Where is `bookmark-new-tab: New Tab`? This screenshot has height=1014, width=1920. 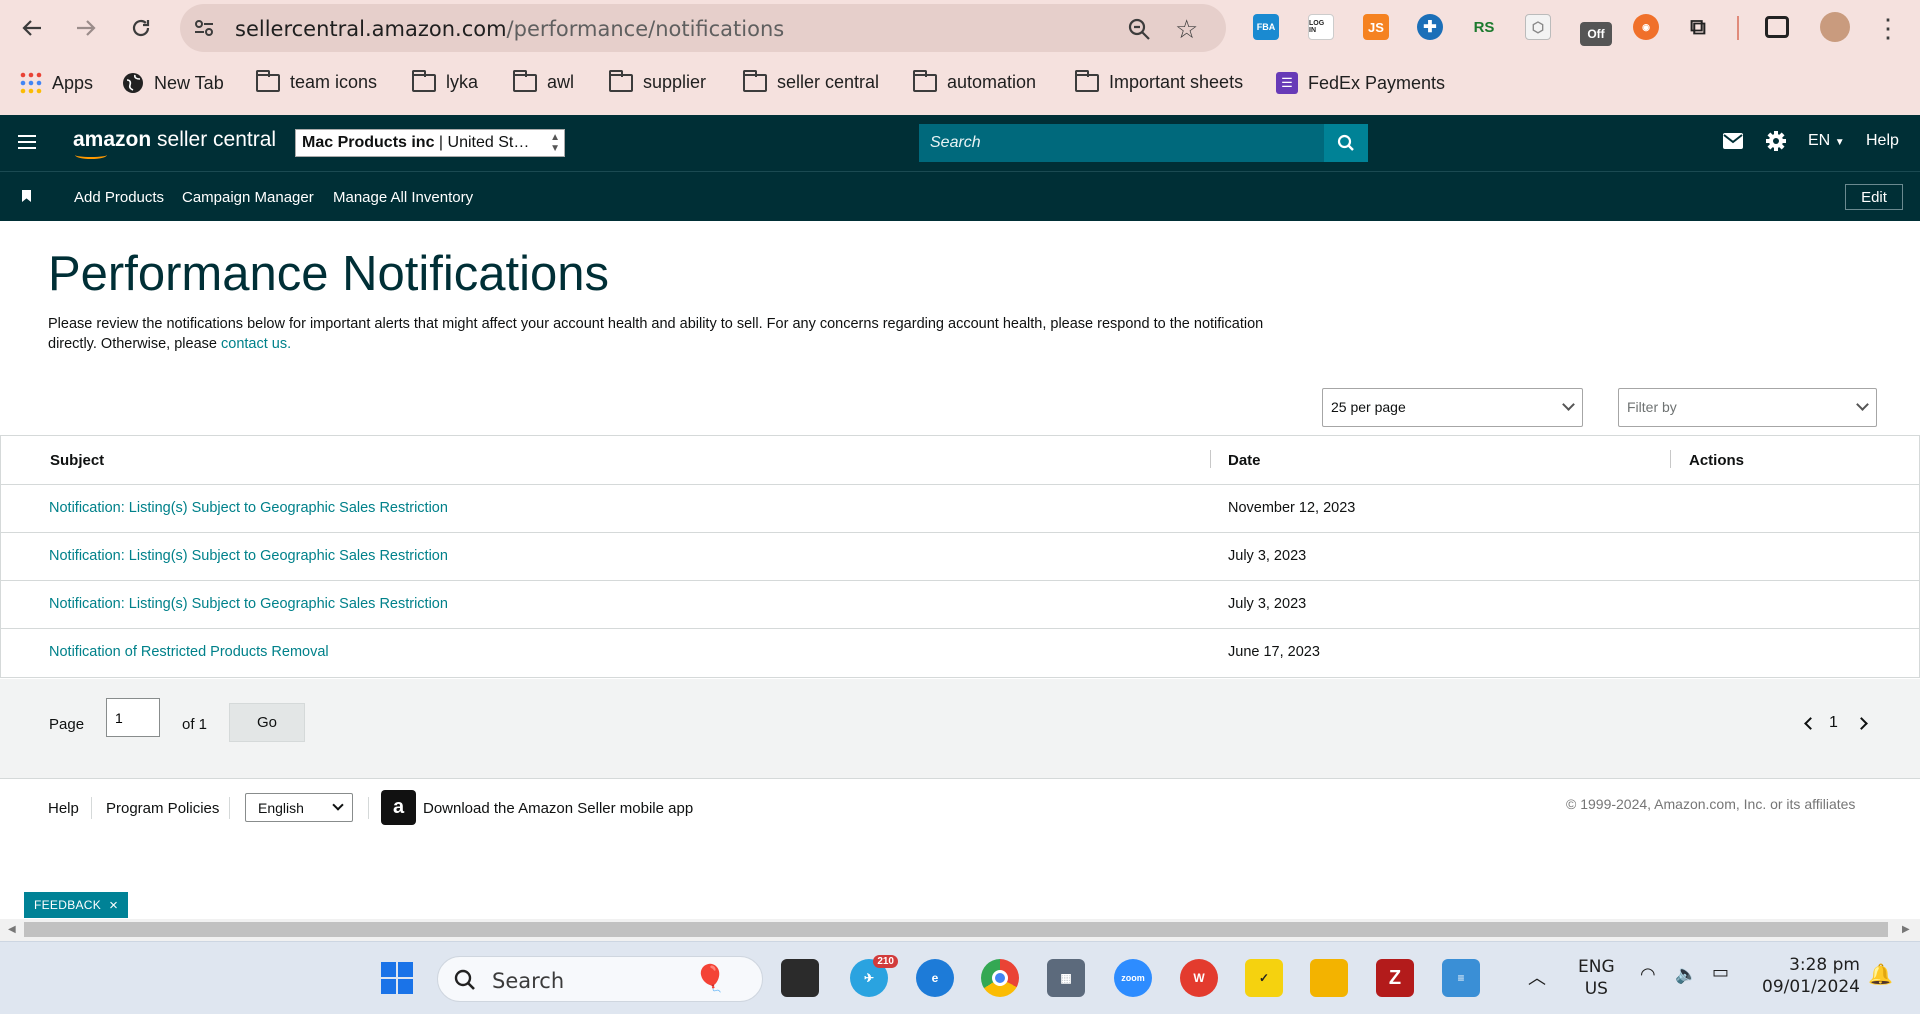 bookmark-new-tab: New Tab is located at coordinates (173, 83).